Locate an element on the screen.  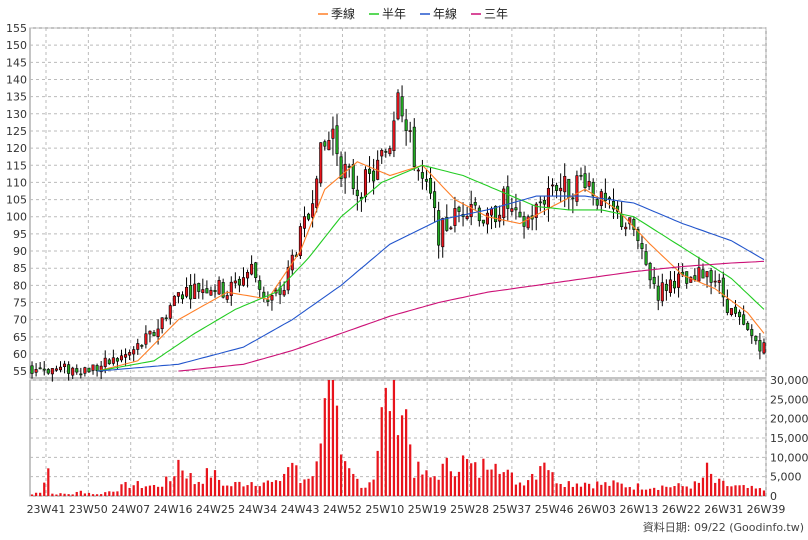
volume-tick-label: 10,000 is located at coordinates (789, 457).